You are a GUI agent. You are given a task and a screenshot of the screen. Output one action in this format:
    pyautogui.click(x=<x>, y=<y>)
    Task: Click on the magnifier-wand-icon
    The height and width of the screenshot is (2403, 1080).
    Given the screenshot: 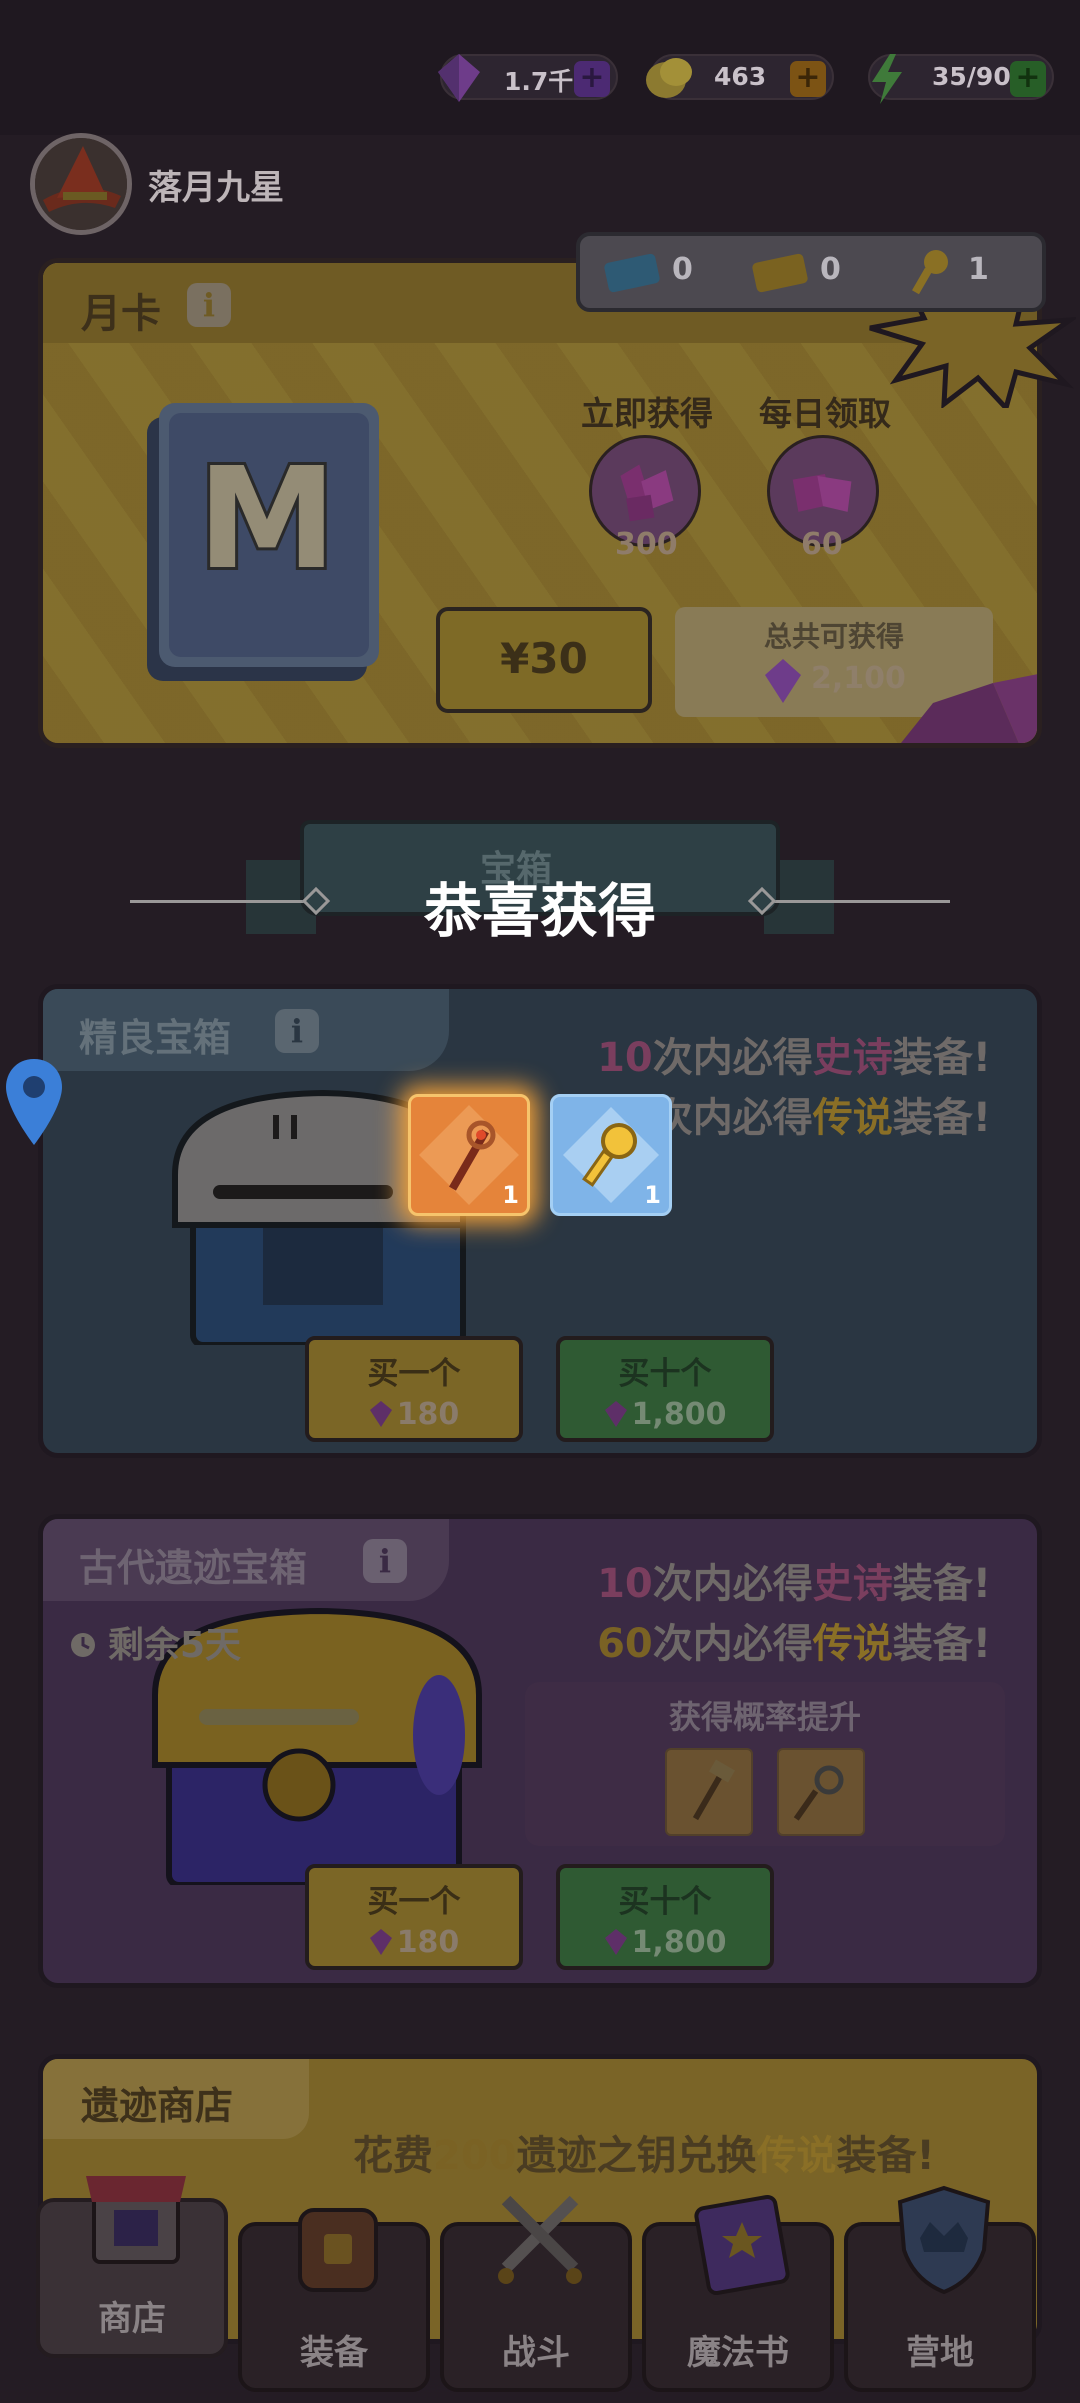 What is the action you would take?
    pyautogui.click(x=818, y=1793)
    